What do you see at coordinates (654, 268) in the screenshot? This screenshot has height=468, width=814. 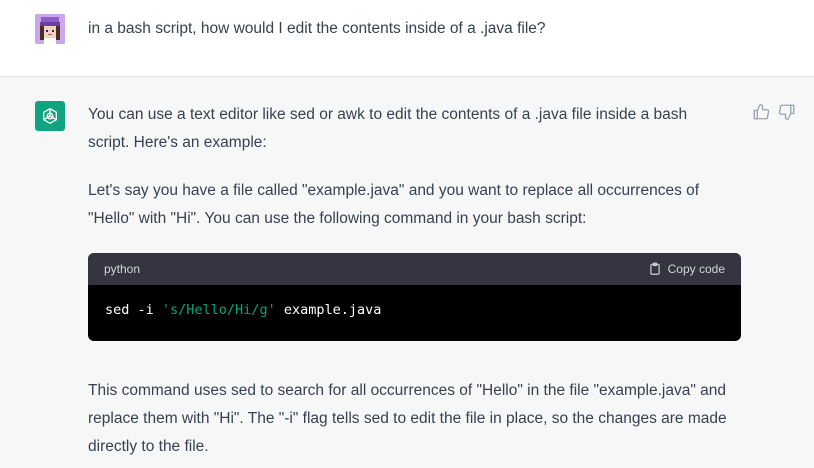 I see `clipboard-icon` at bounding box center [654, 268].